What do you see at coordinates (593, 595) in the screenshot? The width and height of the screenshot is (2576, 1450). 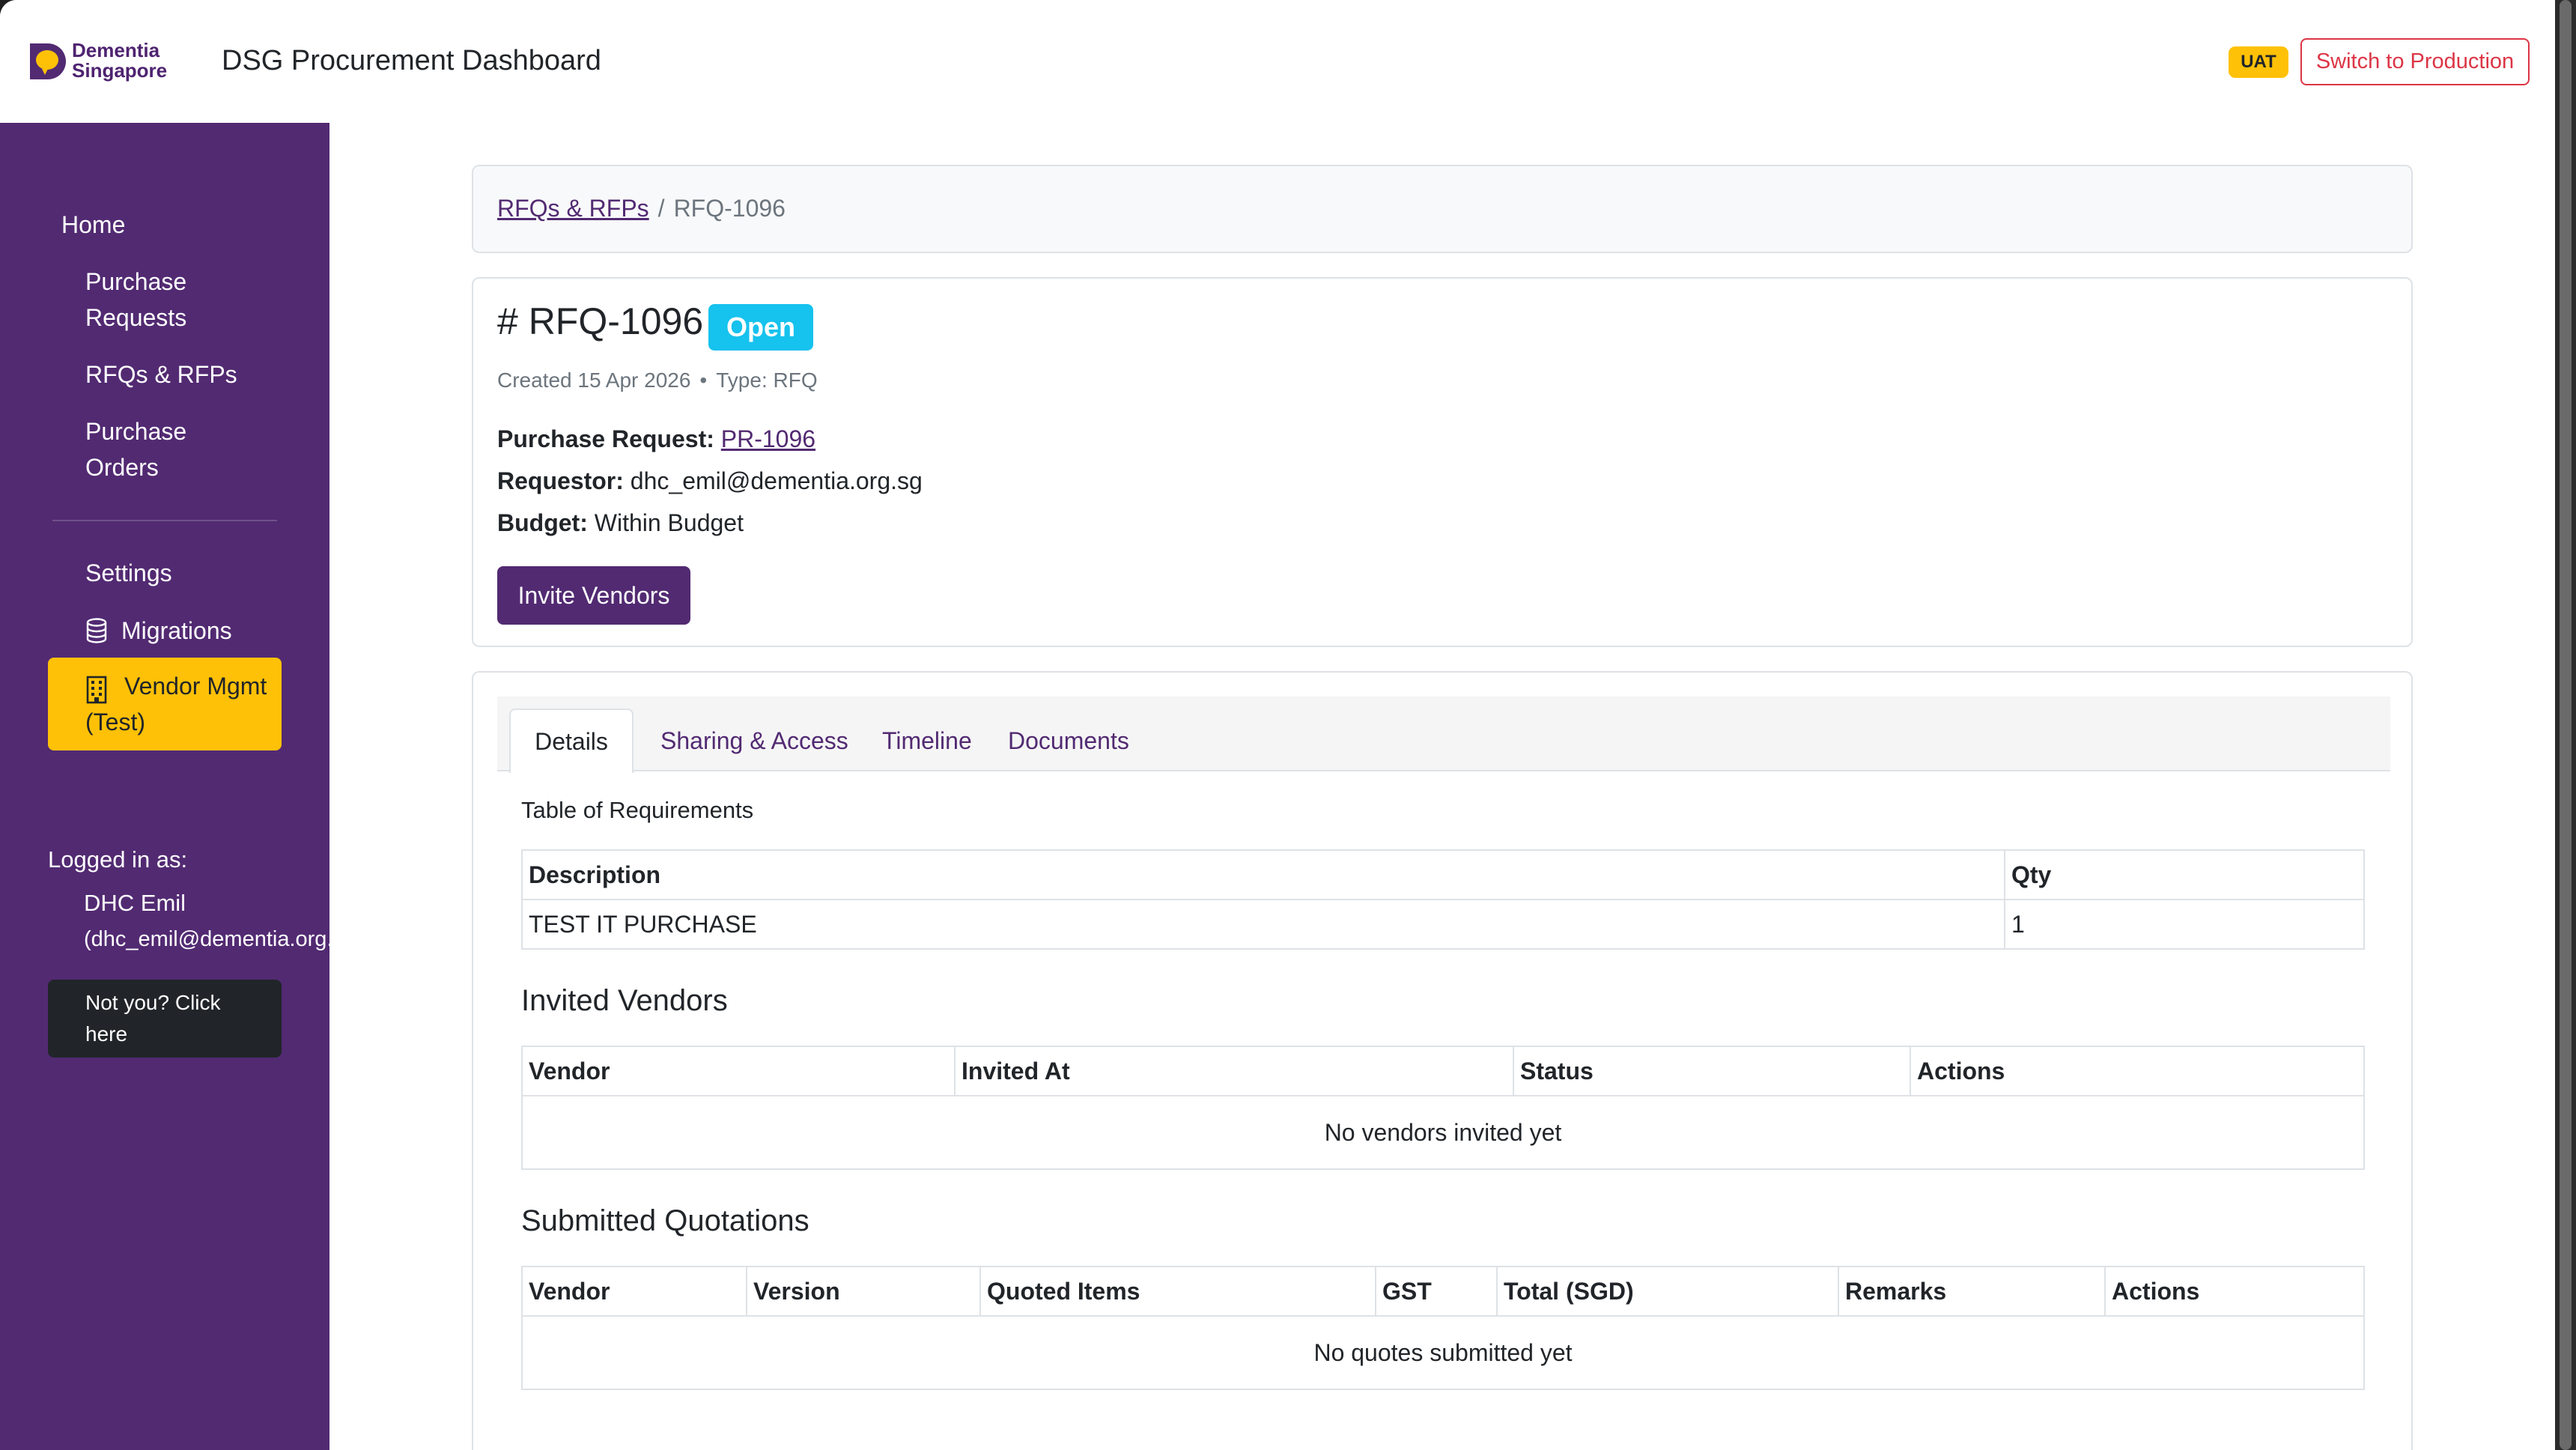 I see `invite-vendors-button: Invite Vendors` at bounding box center [593, 595].